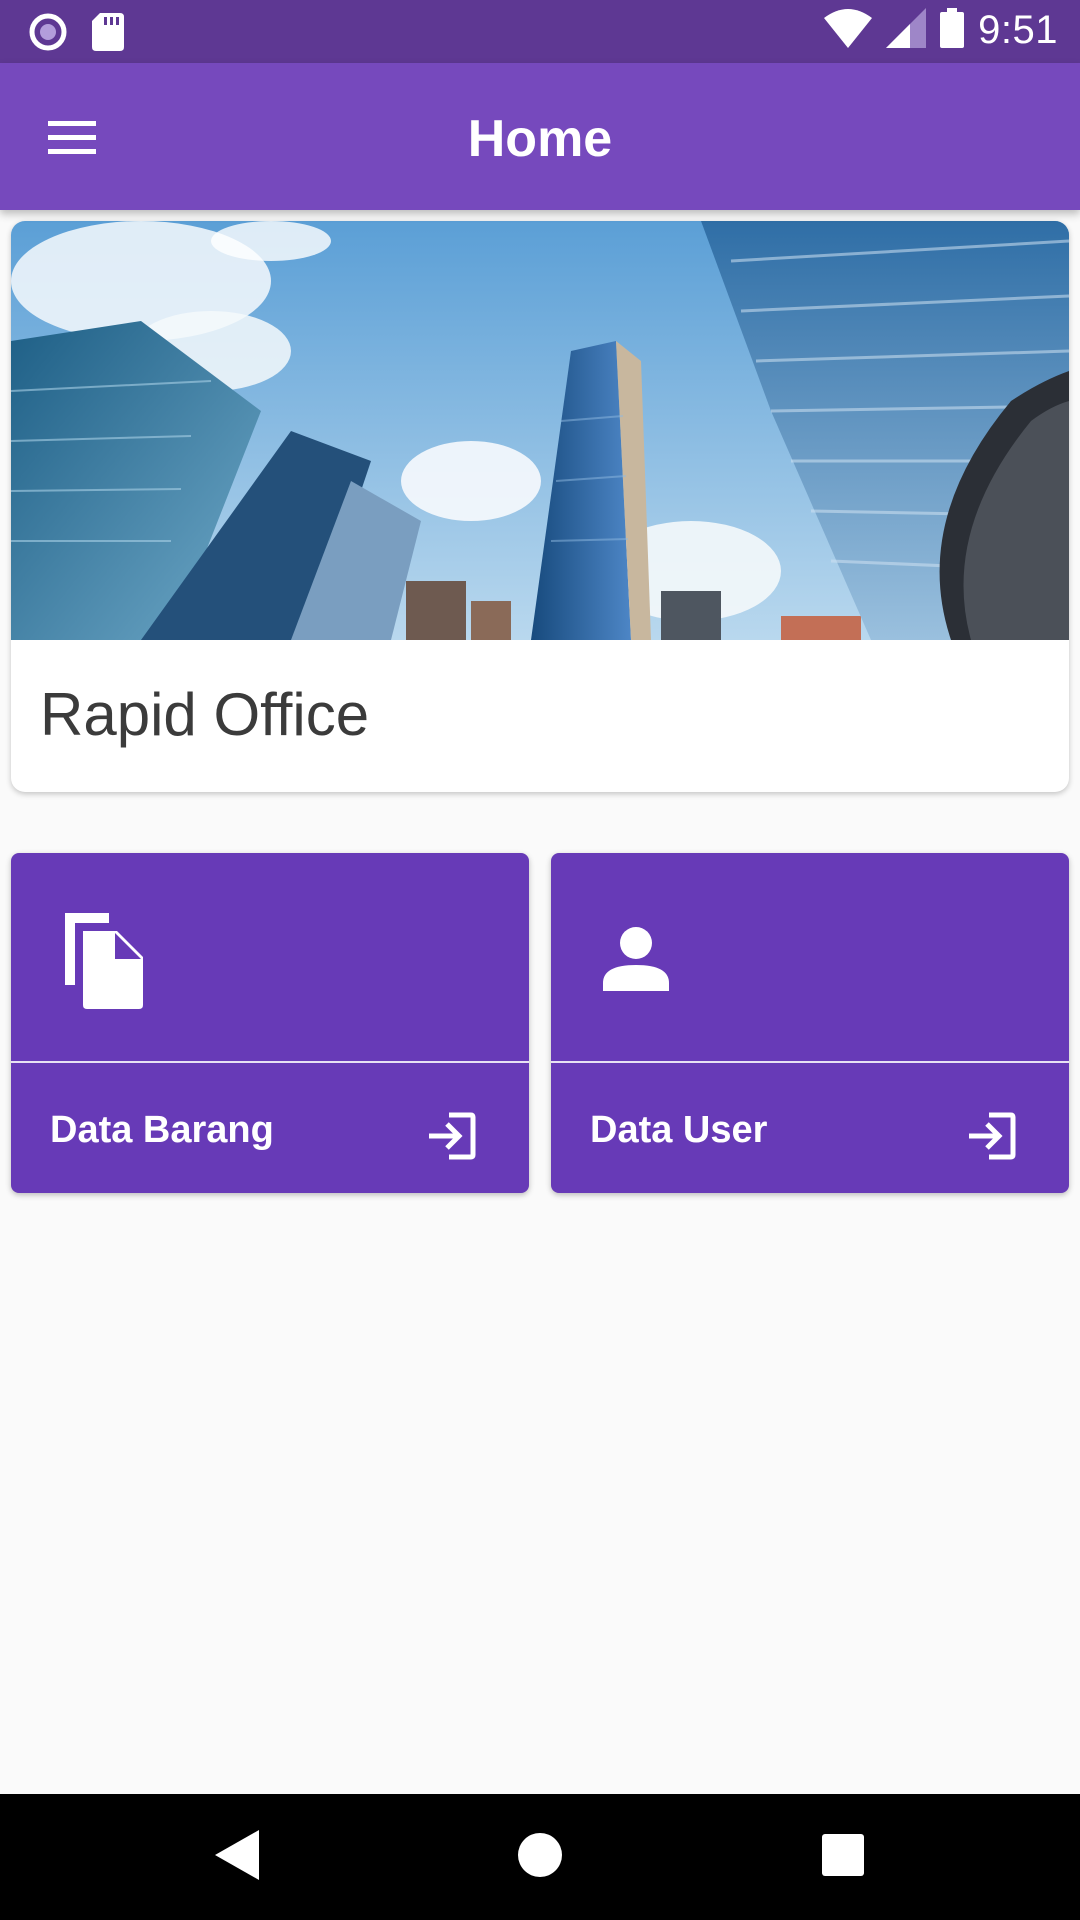 This screenshot has width=1080, height=1920. What do you see at coordinates (906, 30) in the screenshot?
I see `cell-signal-icon` at bounding box center [906, 30].